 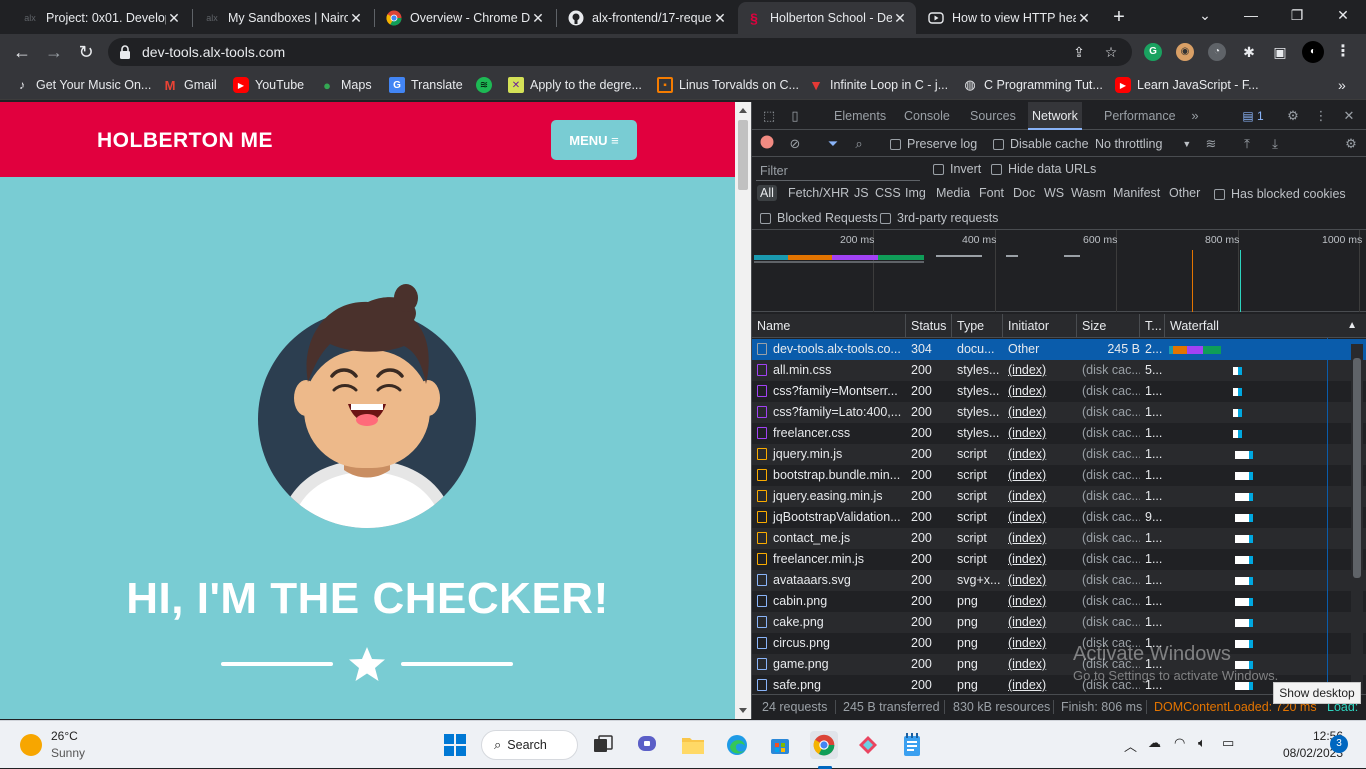 I want to click on tab-chrome-devtools: Overview - Chrome De ✕, so click(x=466, y=18).